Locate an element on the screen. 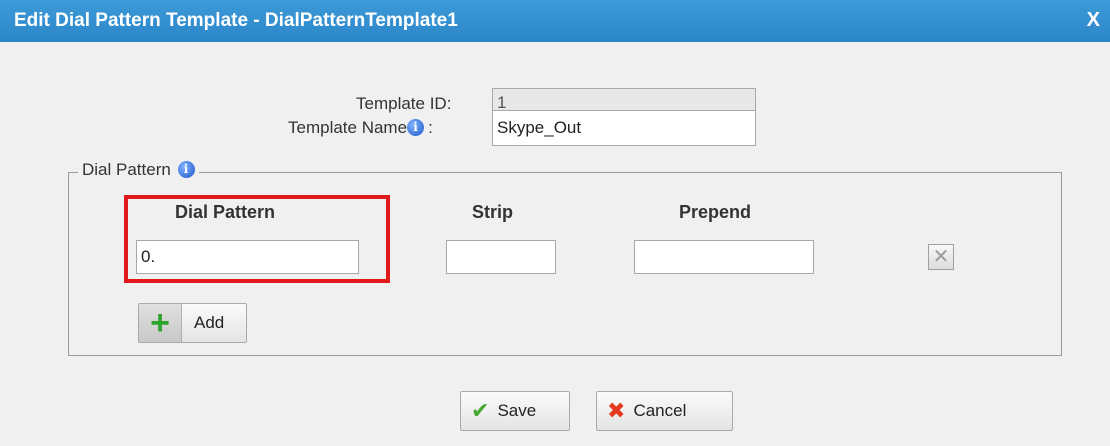 The height and width of the screenshot is (446, 1110). cancel-button: ✖ Cancel is located at coordinates (664, 411).